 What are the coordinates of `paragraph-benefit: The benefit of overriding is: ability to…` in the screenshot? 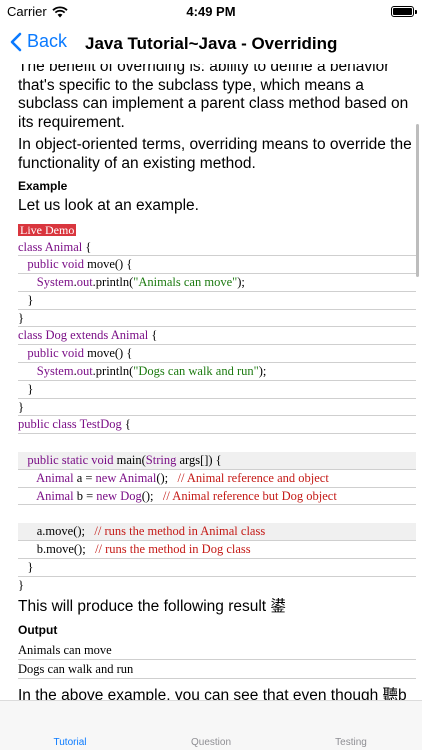 It's located at (213, 97).